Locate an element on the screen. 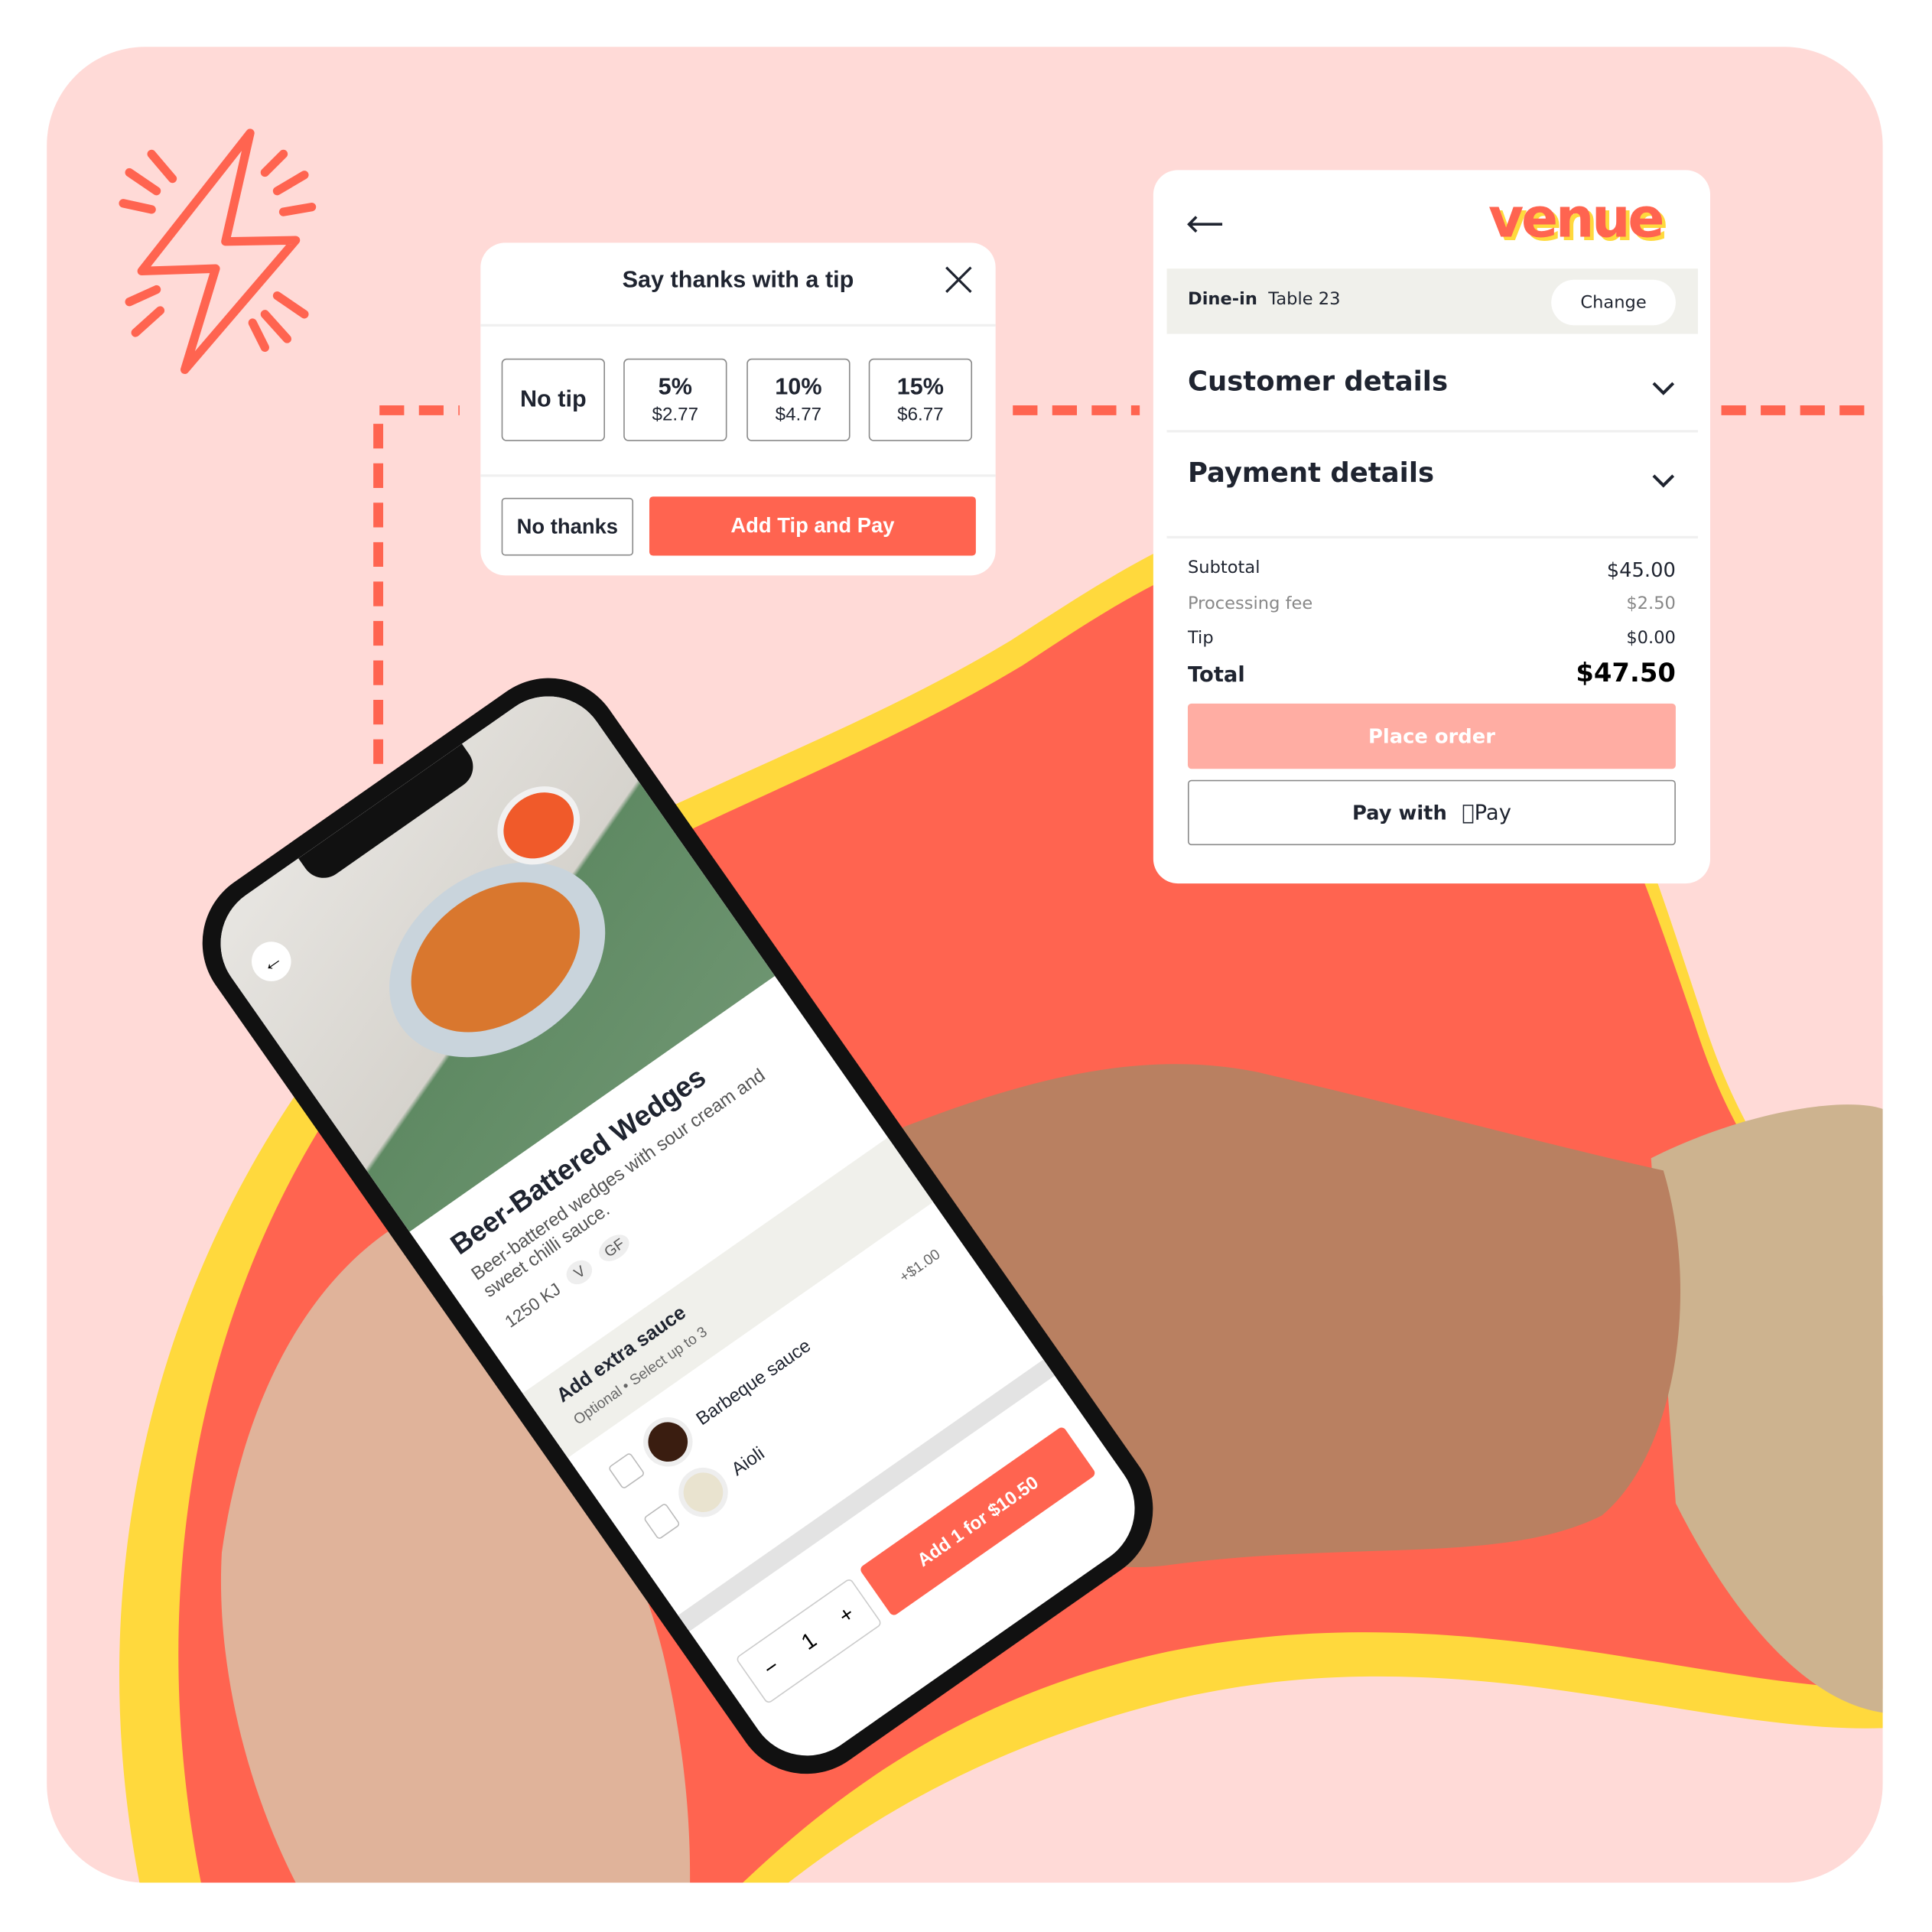 This screenshot has height=1932, width=1932. dine-mode: Dine-in is located at coordinates (1222, 299).